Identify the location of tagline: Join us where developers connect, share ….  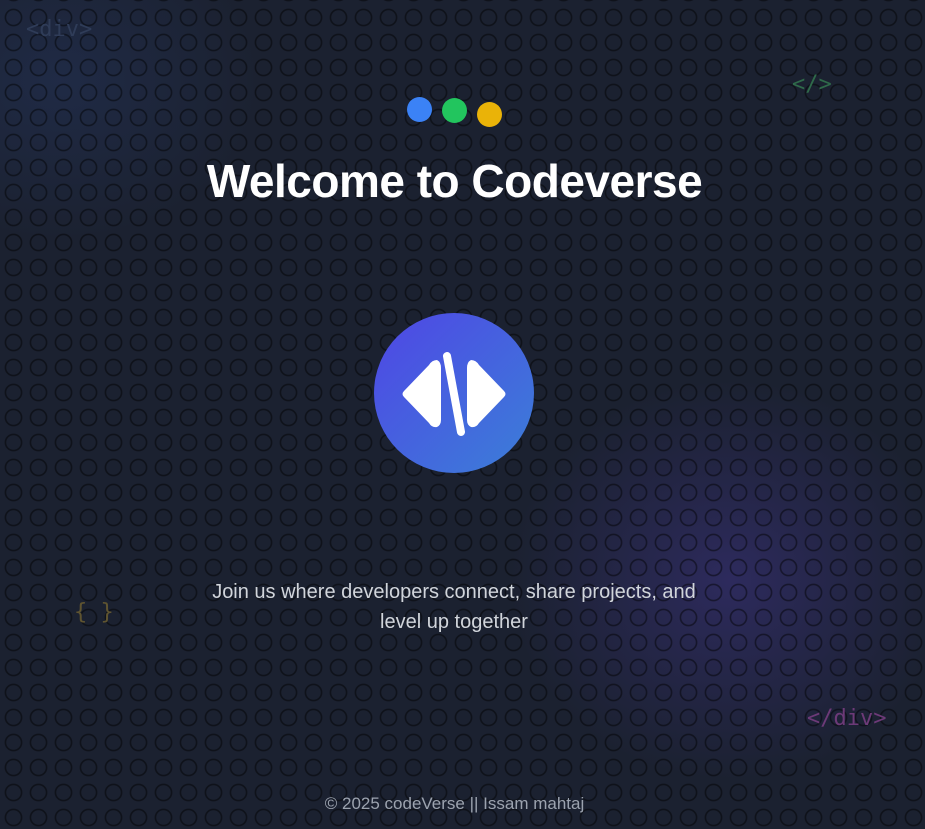
(454, 607).